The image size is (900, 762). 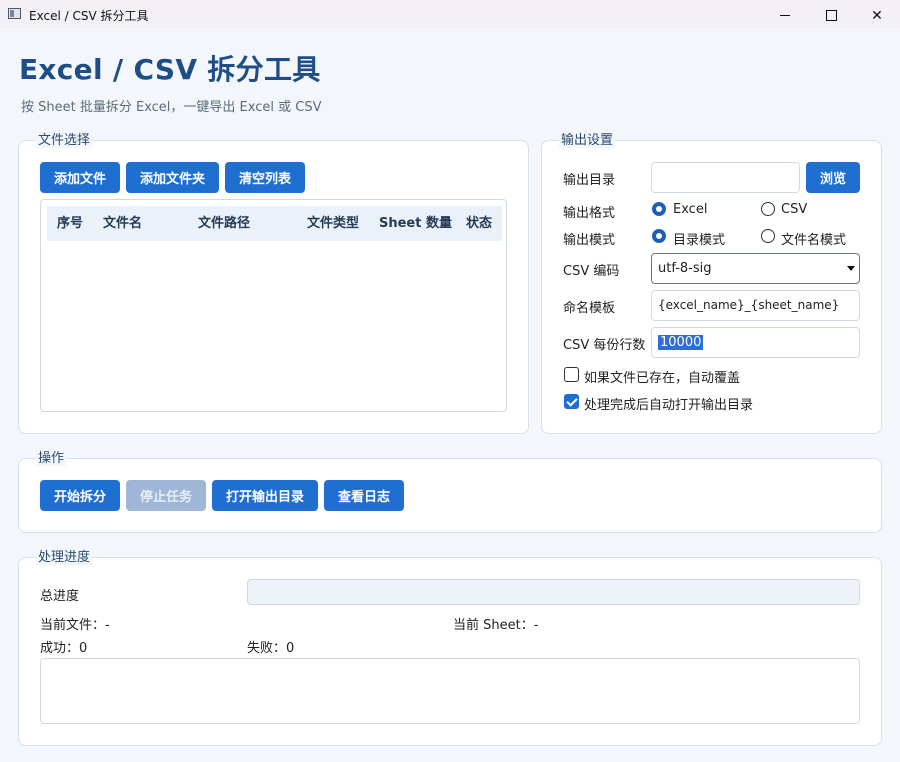 What do you see at coordinates (64, 555) in the screenshot?
I see `progress-label: 处理进度` at bounding box center [64, 555].